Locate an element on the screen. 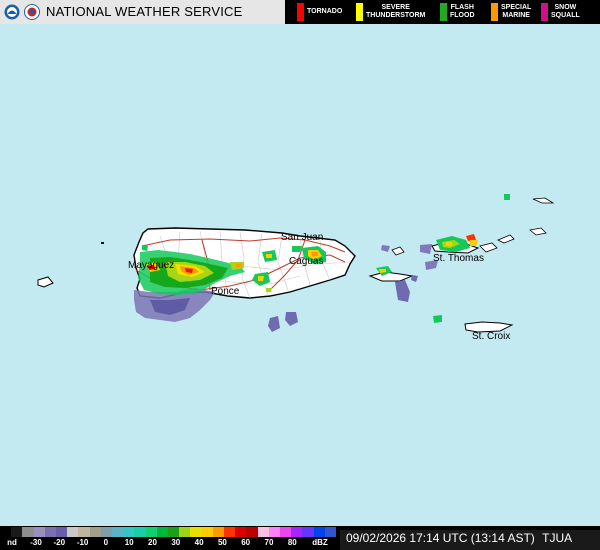 The height and width of the screenshot is (550, 600). label-ponce: Ponce is located at coordinates (225, 291).